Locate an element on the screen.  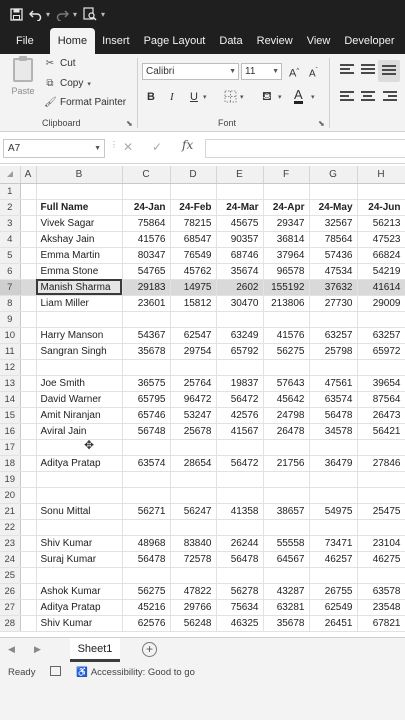
value-cell: 27730 is located at coordinates (333, 303).